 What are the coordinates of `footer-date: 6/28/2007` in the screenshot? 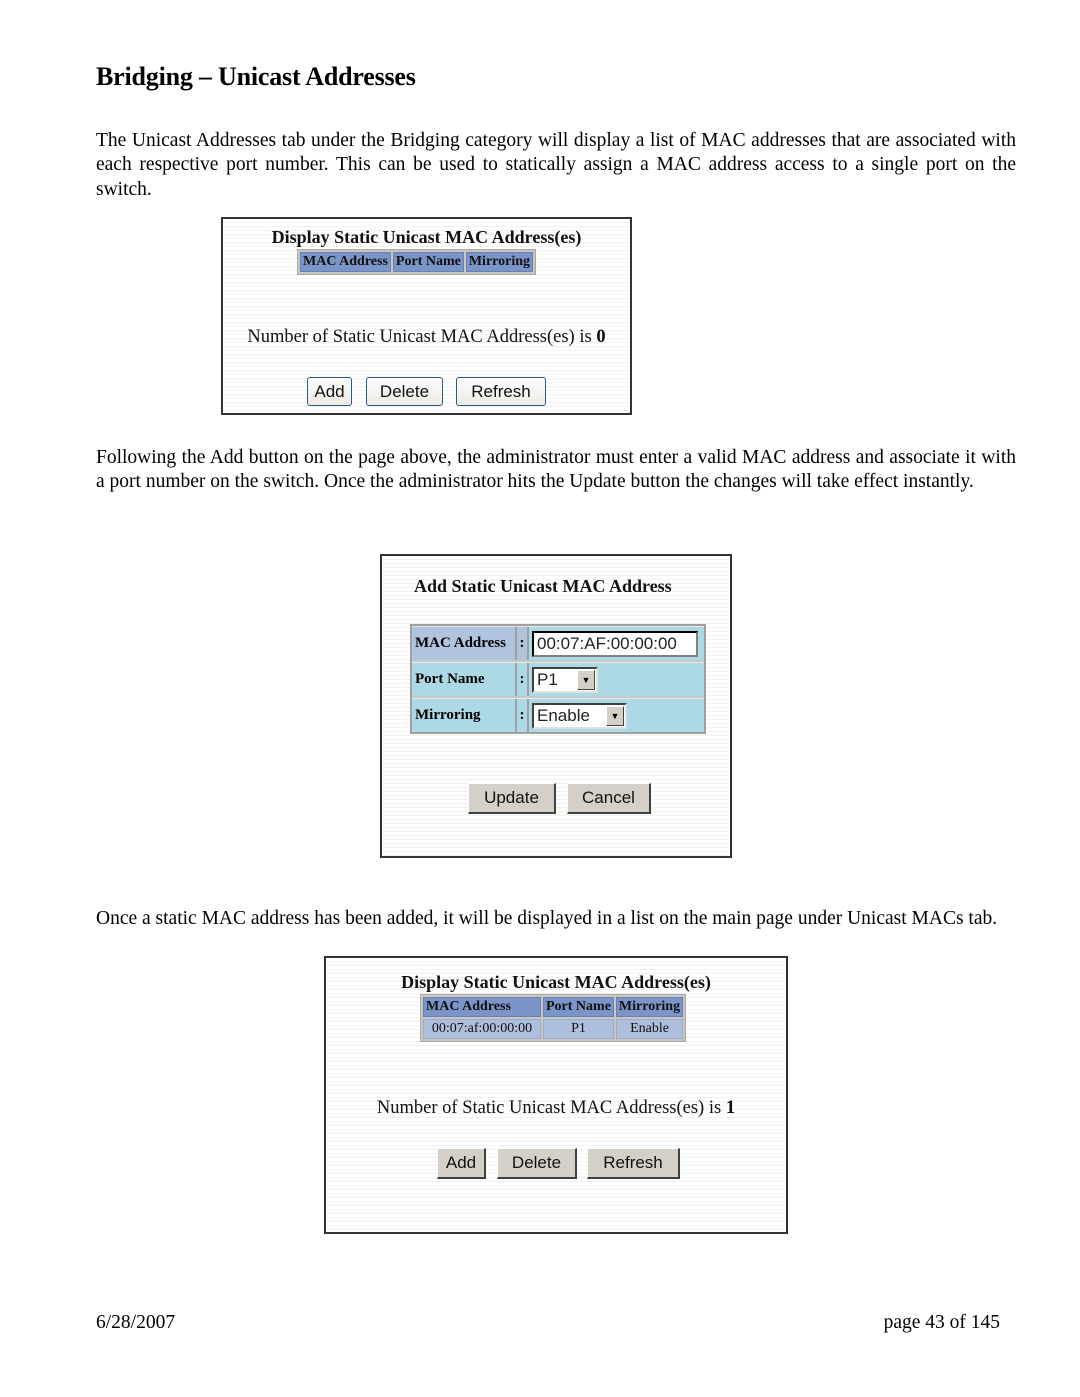 It's located at (136, 1322).